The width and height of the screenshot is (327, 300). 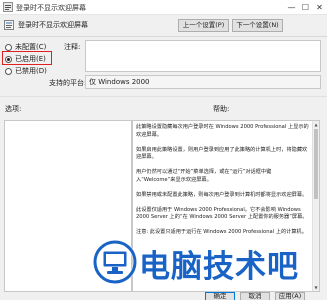 What do you see at coordinates (31, 71) in the screenshot?
I see `radio-label: 已禁用(D)` at bounding box center [31, 71].